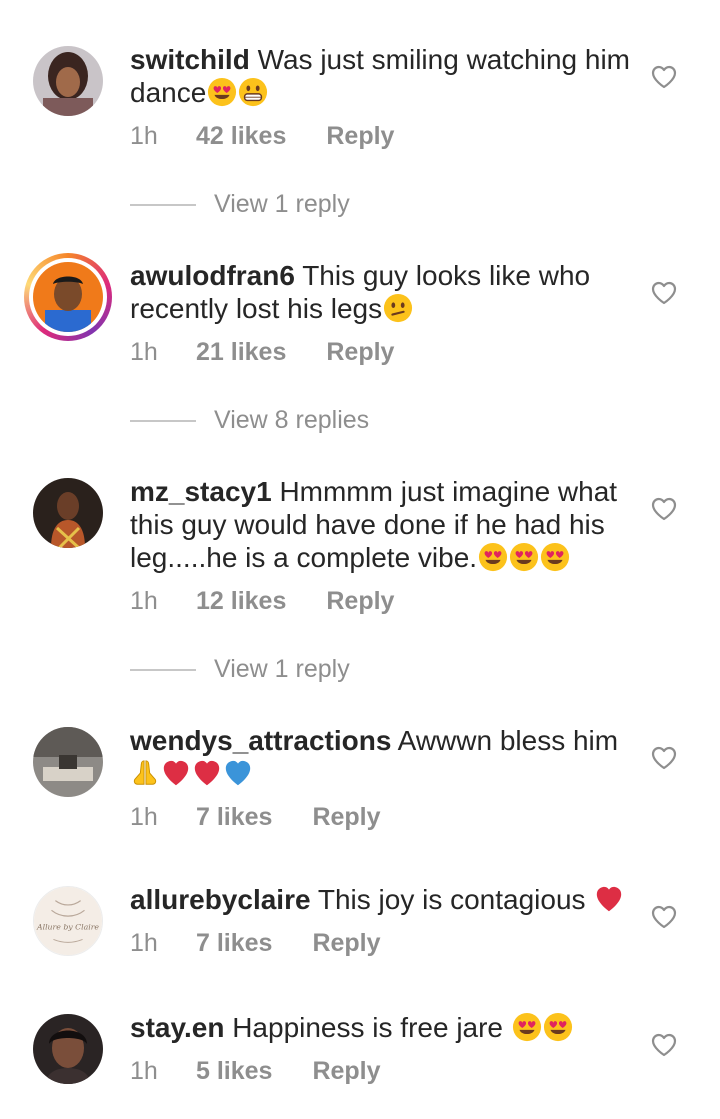  I want to click on comment-text: allurebyclaire This joy is contagious, so click(380, 899).